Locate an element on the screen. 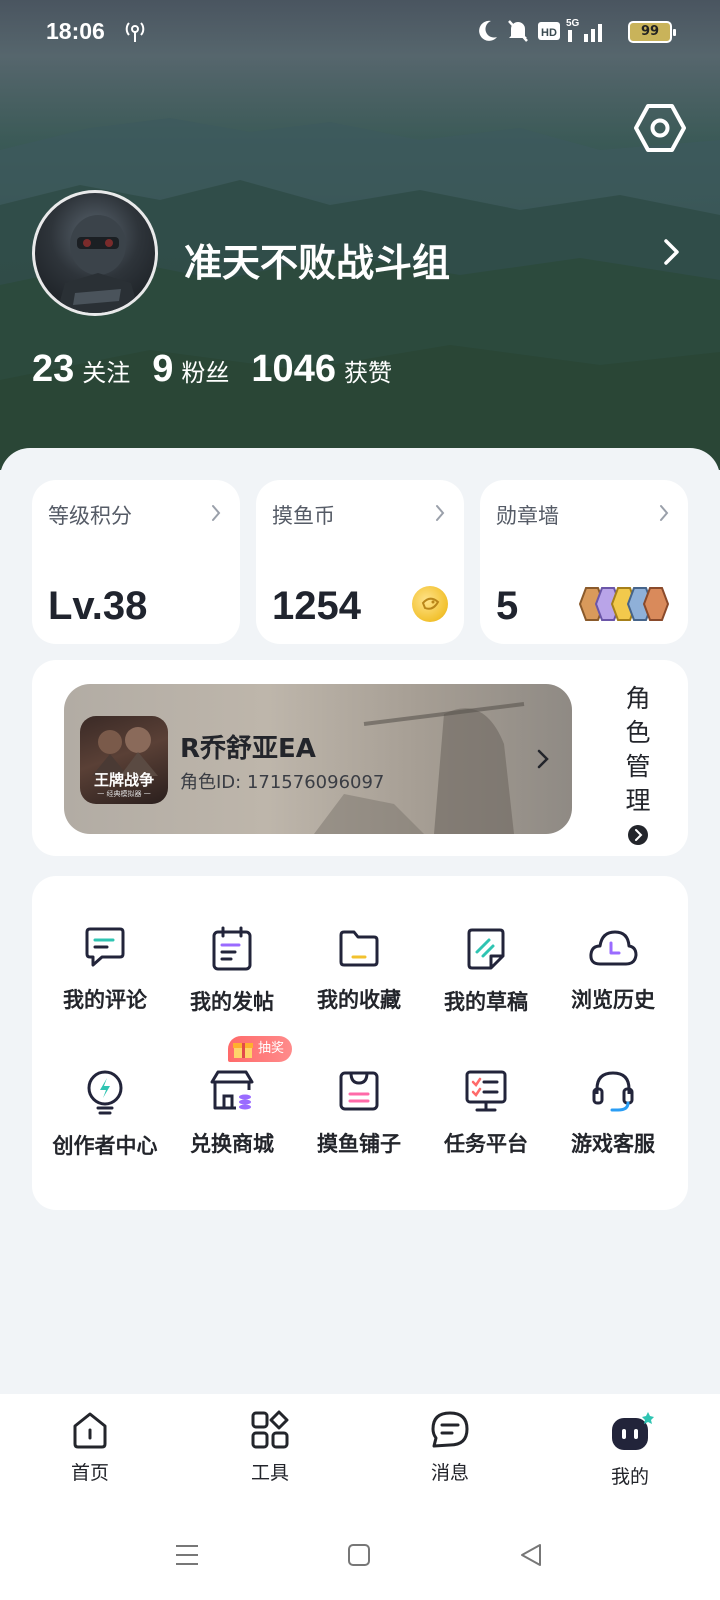 The width and height of the screenshot is (720, 1600). tab-label: 消息 is located at coordinates (449, 1473).